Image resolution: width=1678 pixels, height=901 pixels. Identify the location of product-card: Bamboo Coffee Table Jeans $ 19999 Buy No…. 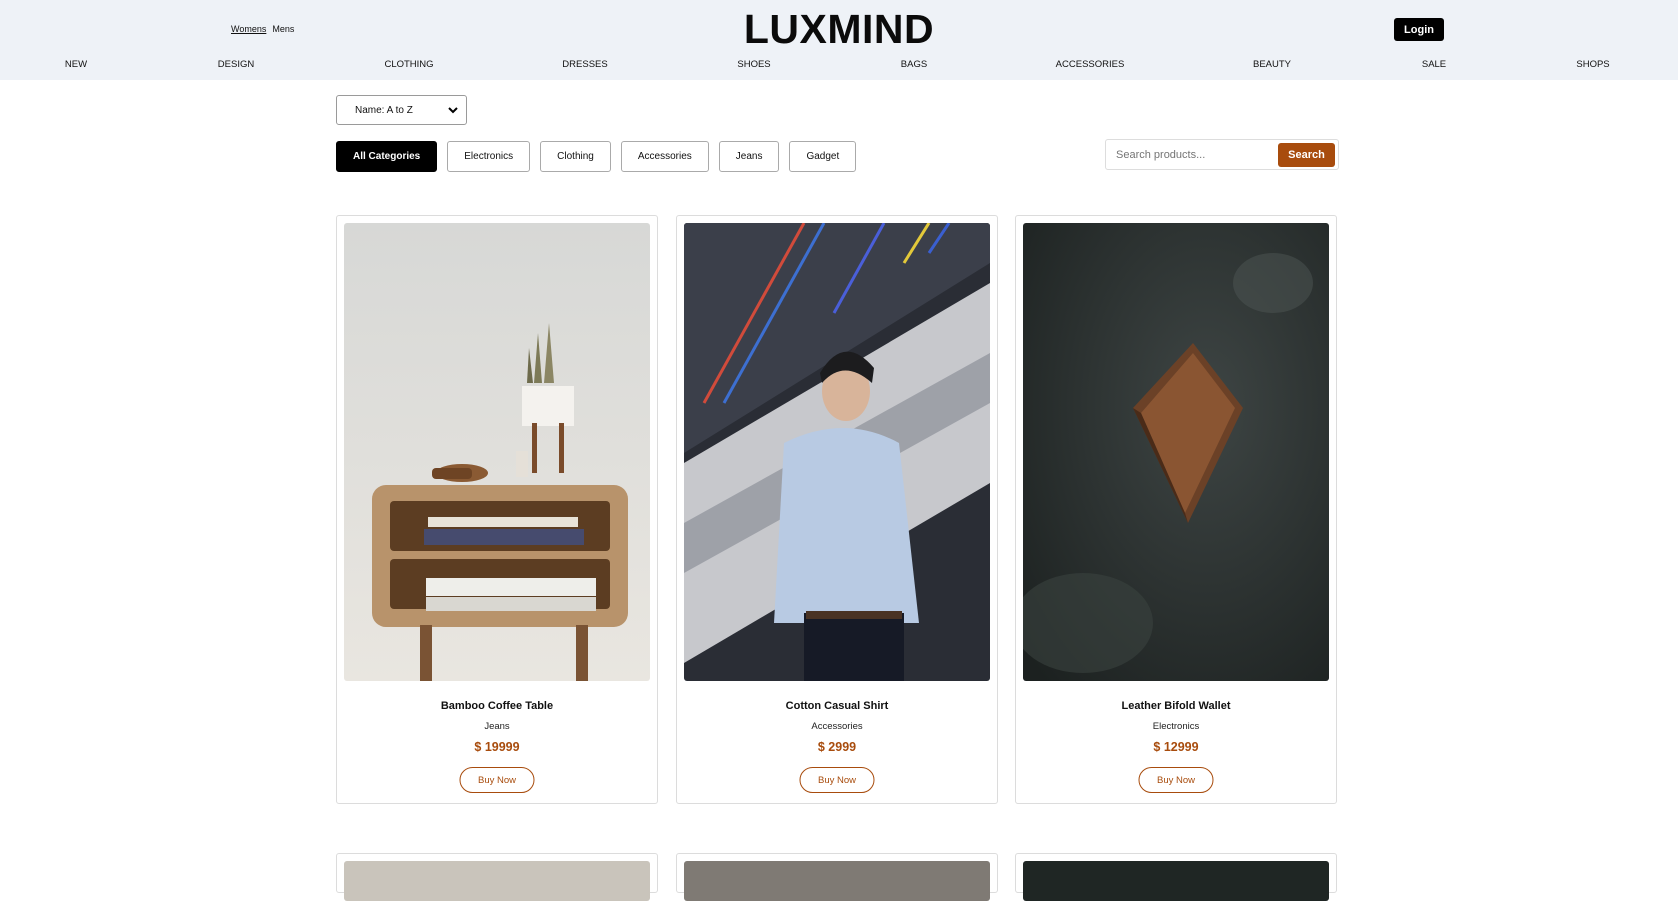
(497, 509).